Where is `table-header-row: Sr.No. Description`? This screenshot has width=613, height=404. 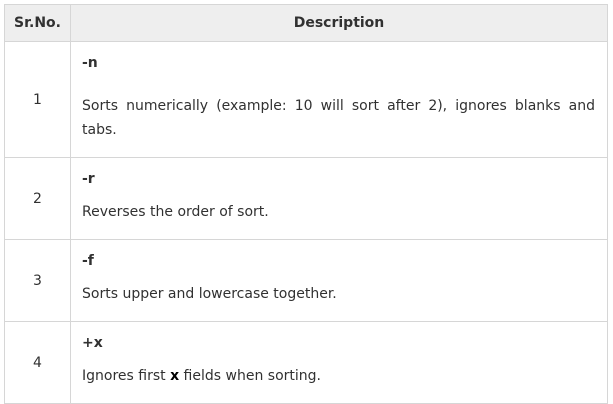 table-header-row: Sr.No. Description is located at coordinates (306, 23).